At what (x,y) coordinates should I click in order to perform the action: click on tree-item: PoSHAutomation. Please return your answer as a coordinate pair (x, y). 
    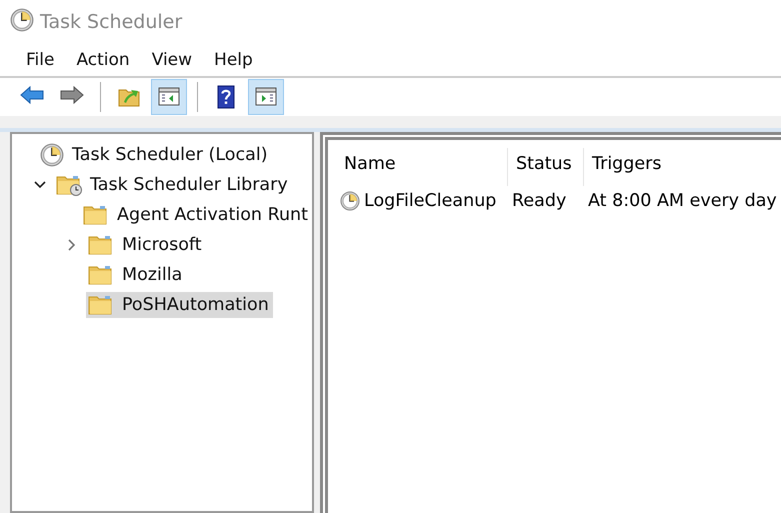
    Looking at the image, I should click on (179, 305).